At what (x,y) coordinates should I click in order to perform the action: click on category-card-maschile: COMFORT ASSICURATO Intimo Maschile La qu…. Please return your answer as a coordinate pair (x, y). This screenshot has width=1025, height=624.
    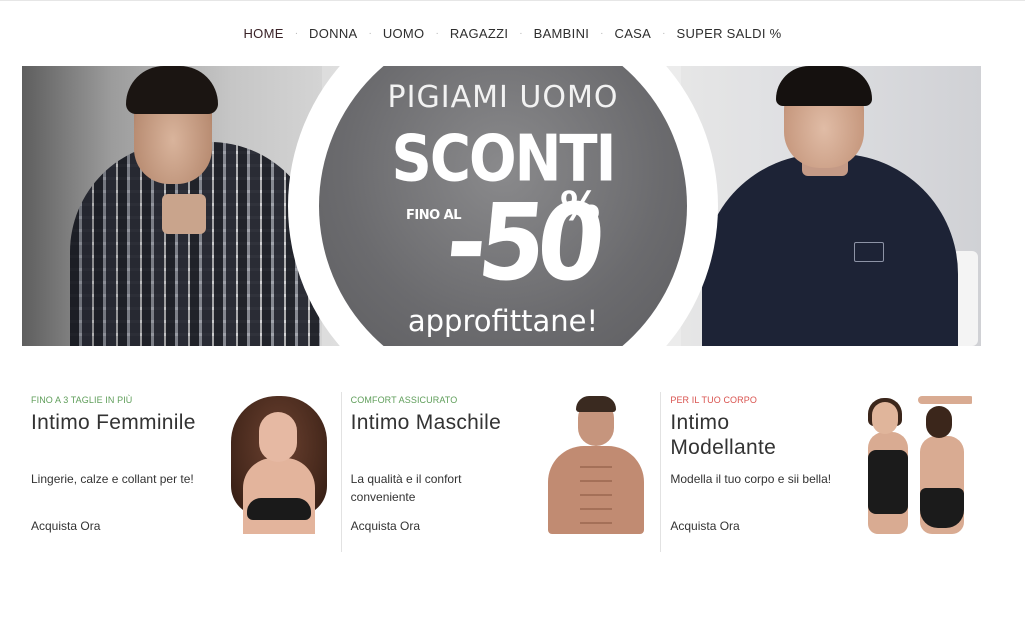
    Looking at the image, I should click on (500, 472).